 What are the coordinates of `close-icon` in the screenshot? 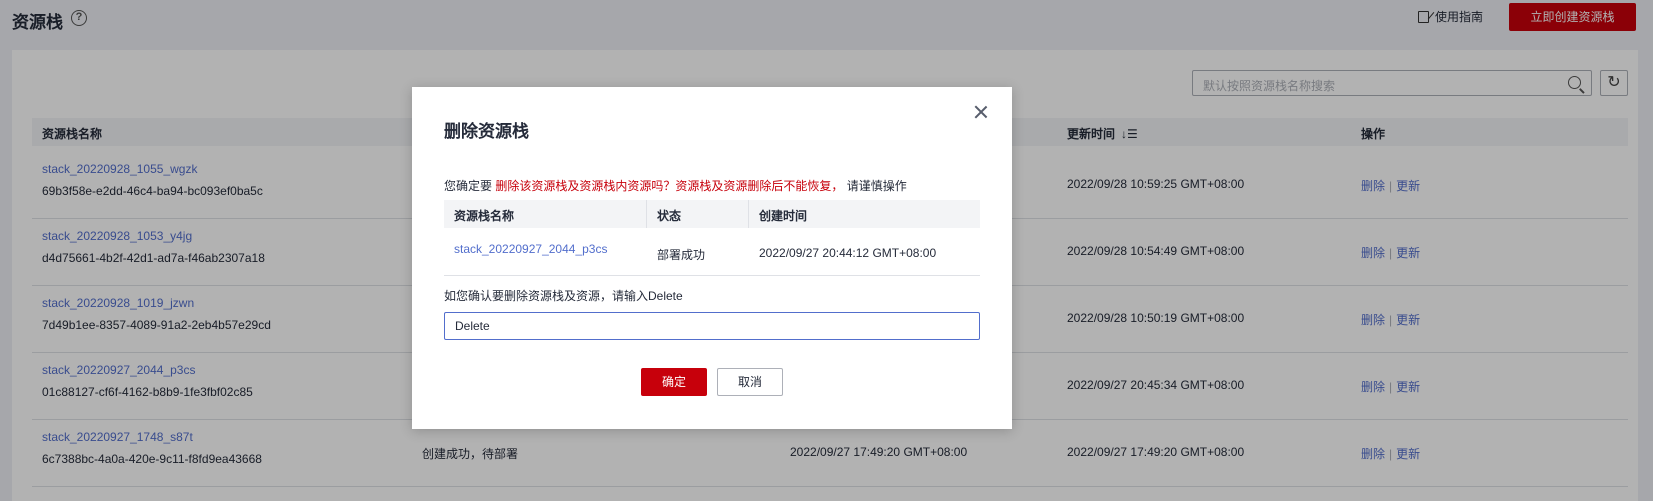 It's located at (981, 112).